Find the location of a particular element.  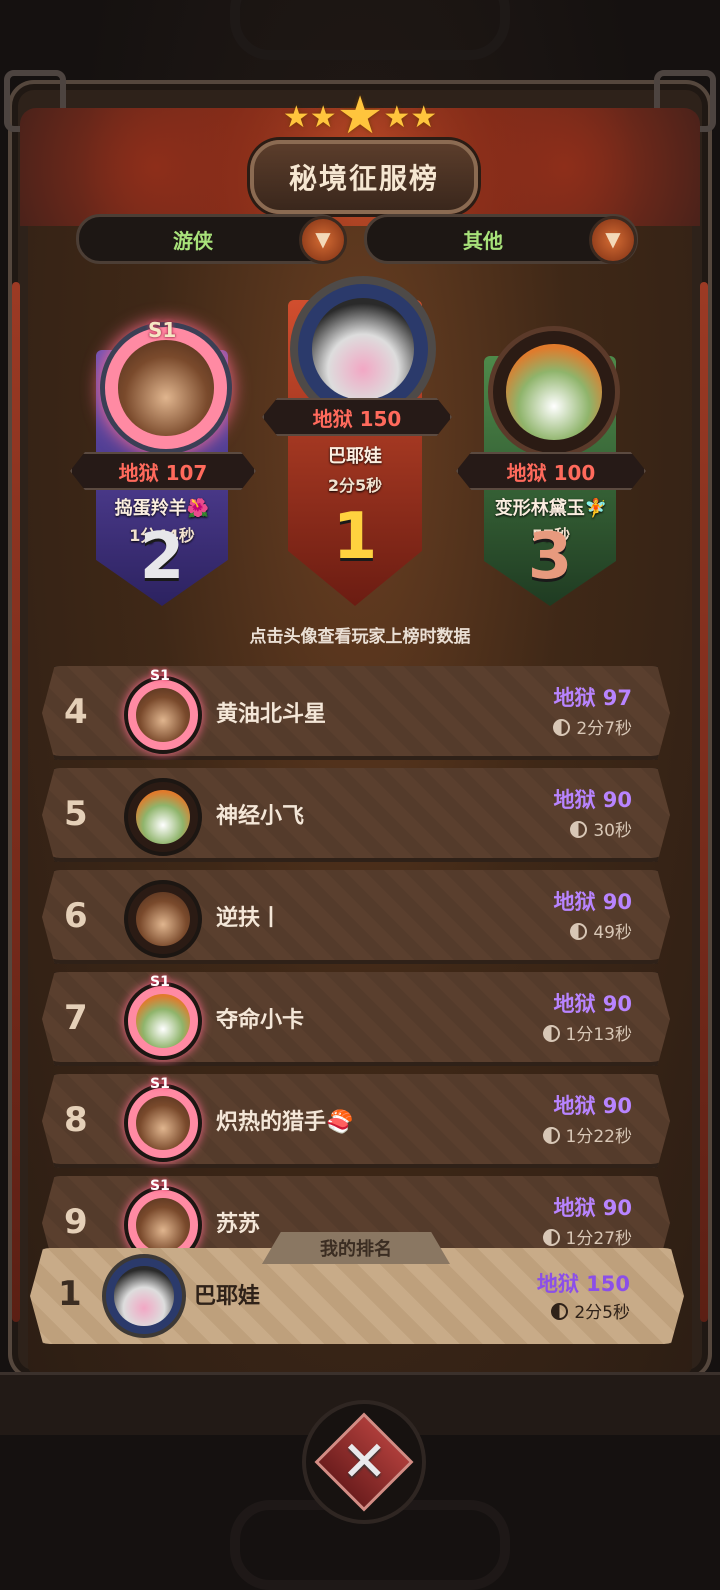

player-name: 炽热的猎手🍣 is located at coordinates (285, 1122).